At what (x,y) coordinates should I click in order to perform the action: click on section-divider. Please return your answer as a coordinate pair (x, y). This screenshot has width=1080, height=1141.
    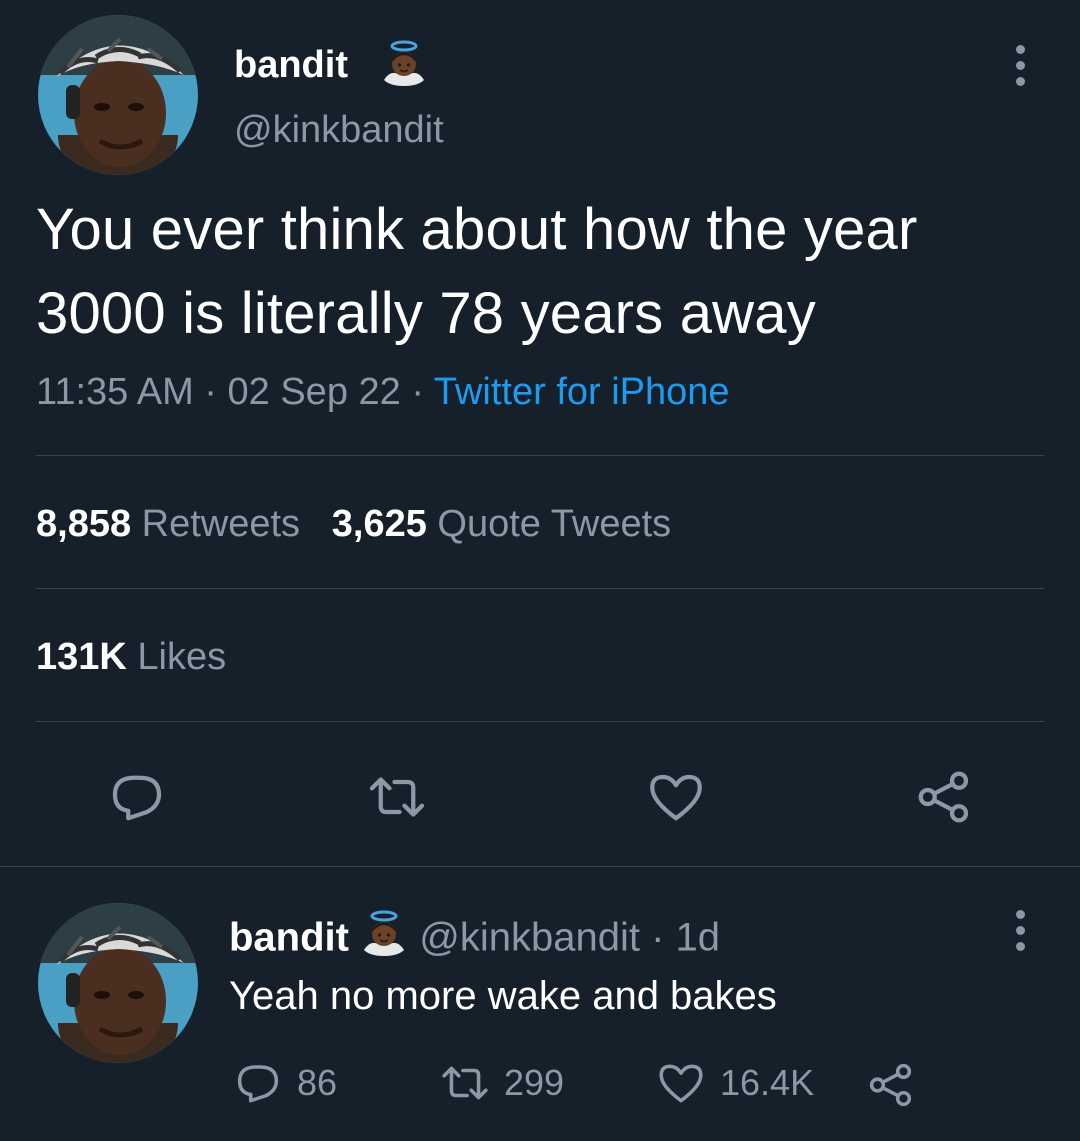
    Looking at the image, I should click on (540, 866).